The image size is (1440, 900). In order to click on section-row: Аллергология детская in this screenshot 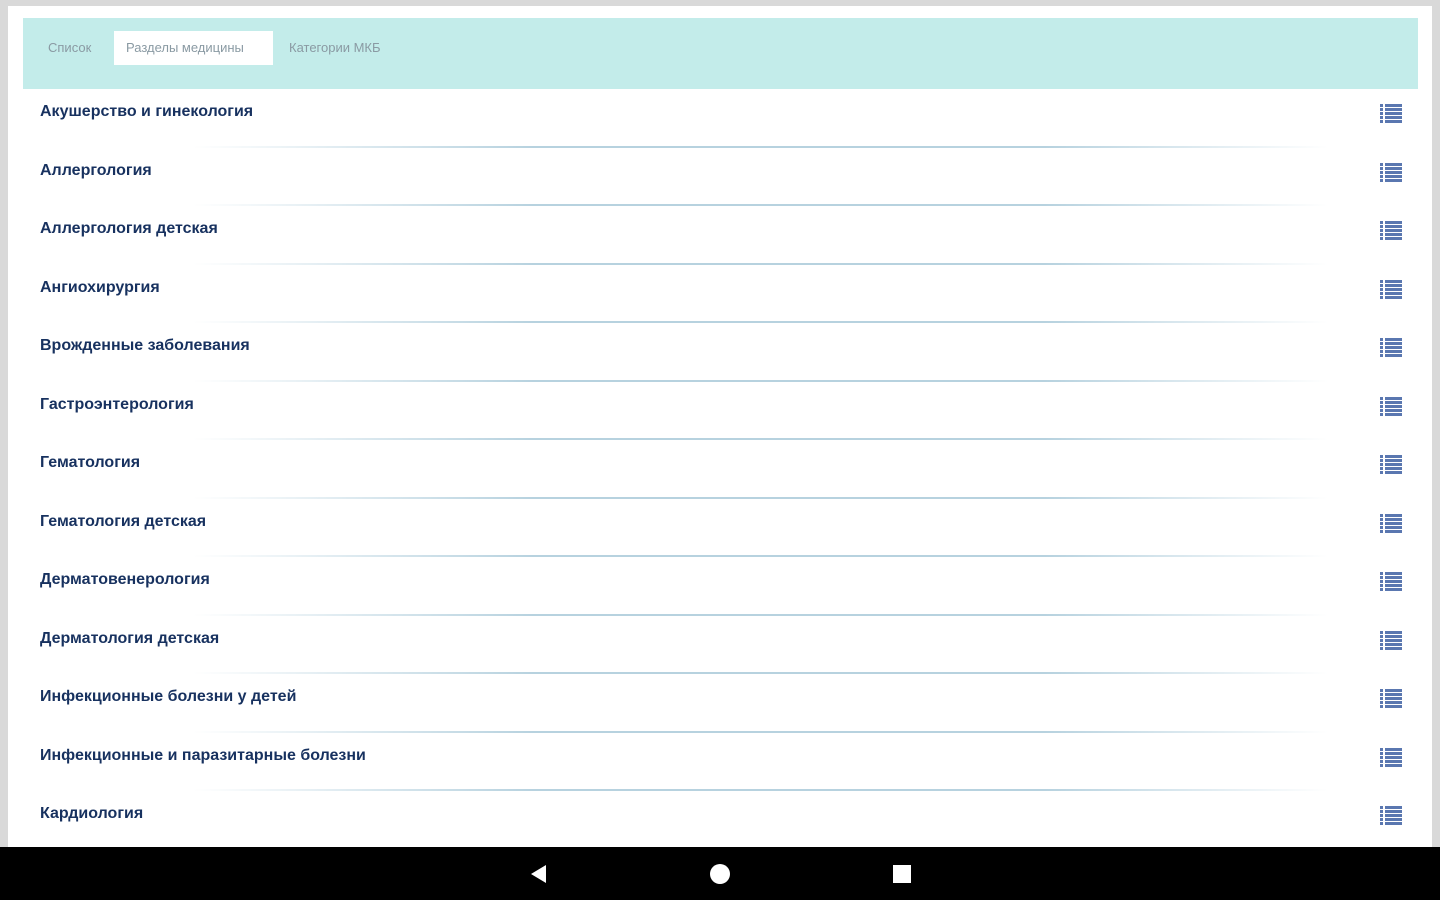, I will do `click(720, 235)`.